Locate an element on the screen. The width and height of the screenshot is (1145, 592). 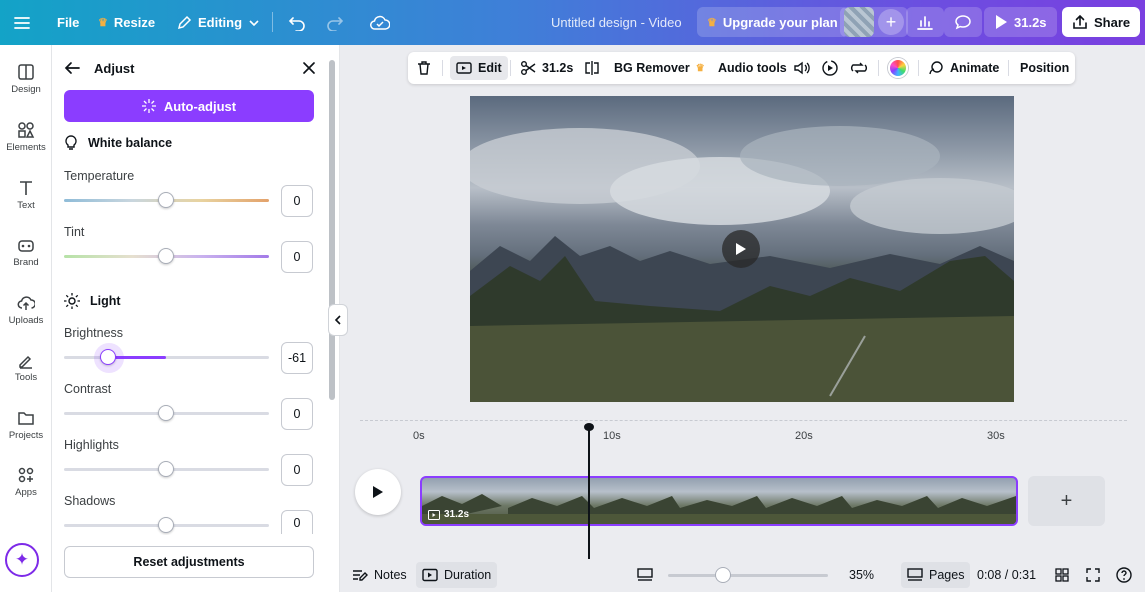
tint-slider-thumb is located at coordinates (166, 256).